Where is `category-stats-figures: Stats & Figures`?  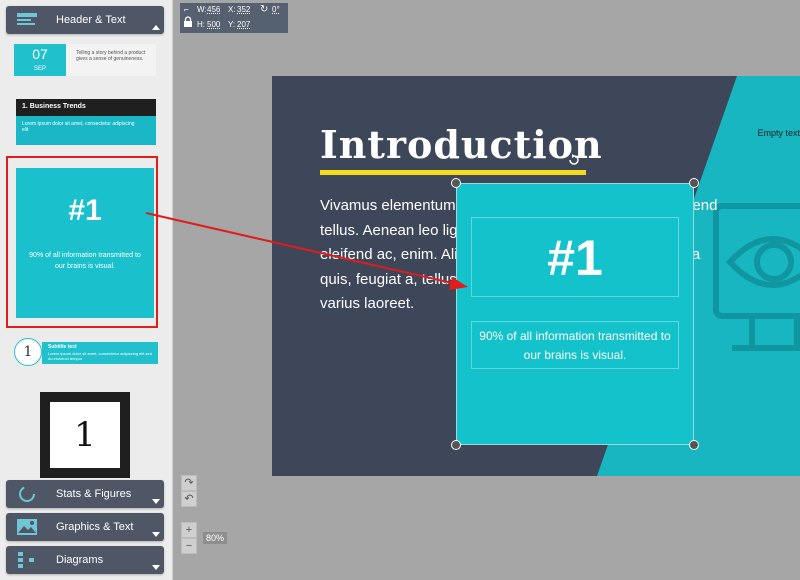 category-stats-figures: Stats & Figures is located at coordinates (85, 494).